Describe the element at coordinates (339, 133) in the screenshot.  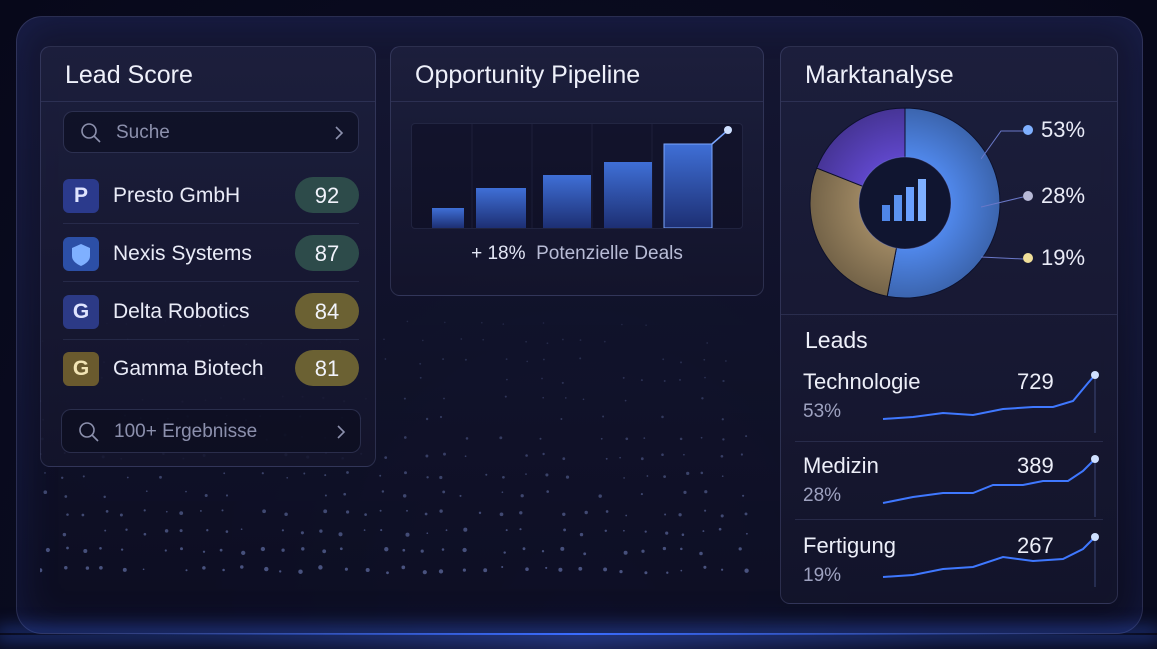
I see `chevron-right-icon` at that location.